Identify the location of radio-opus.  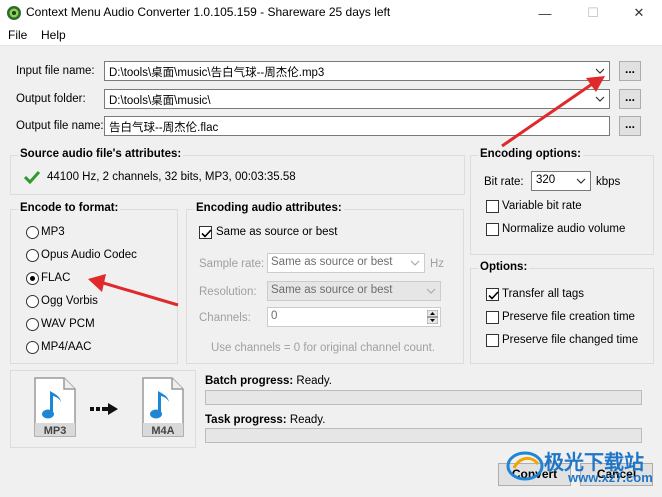
(32, 255).